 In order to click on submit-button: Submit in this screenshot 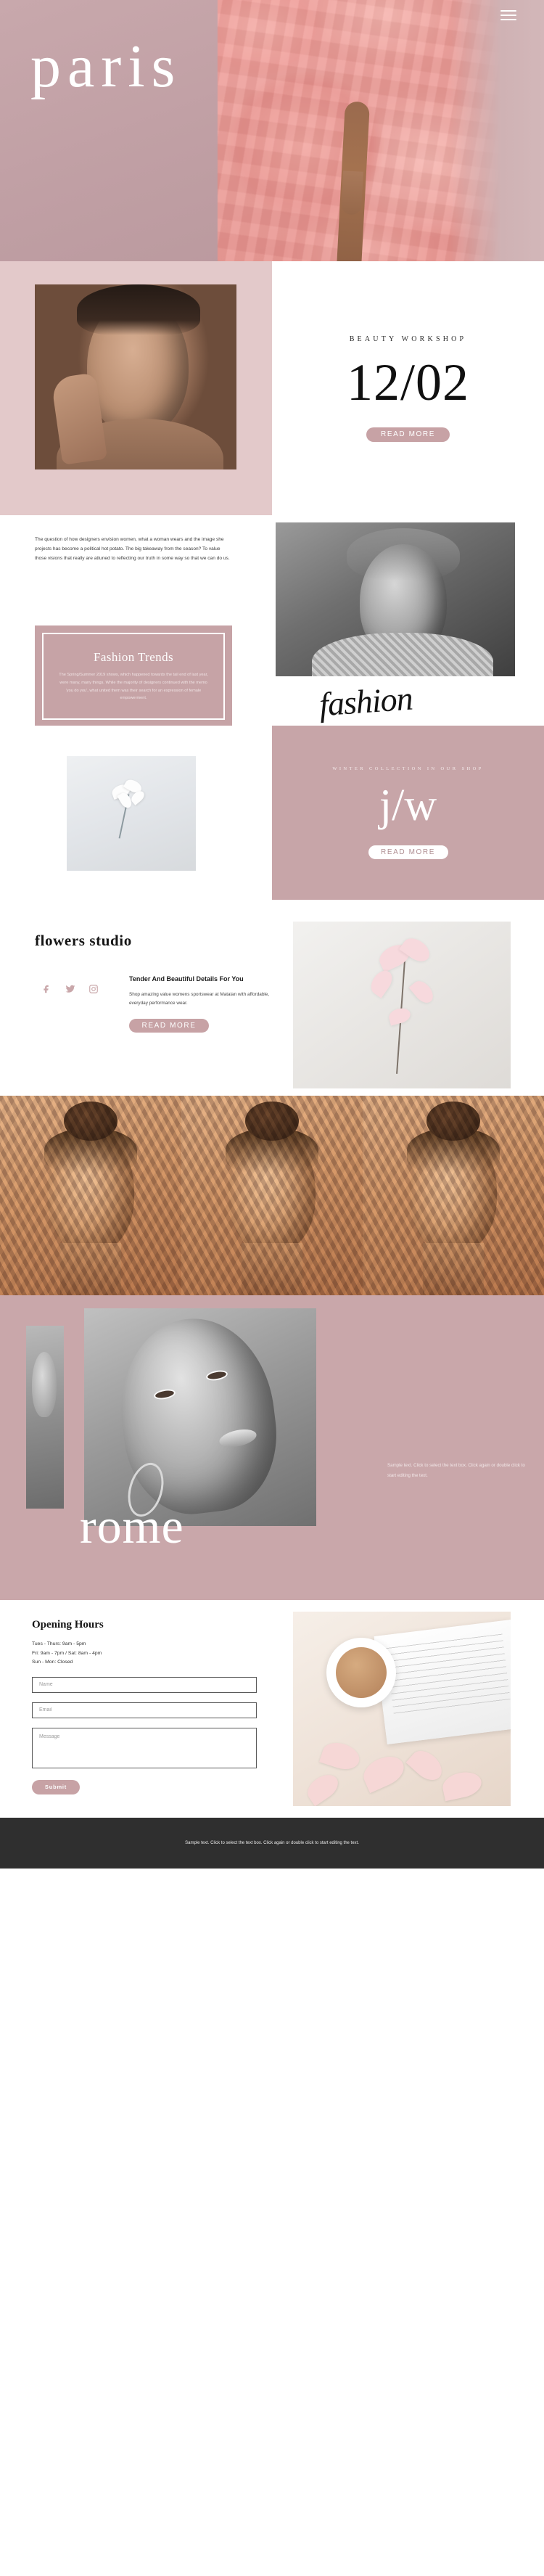, I will do `click(56, 1786)`.